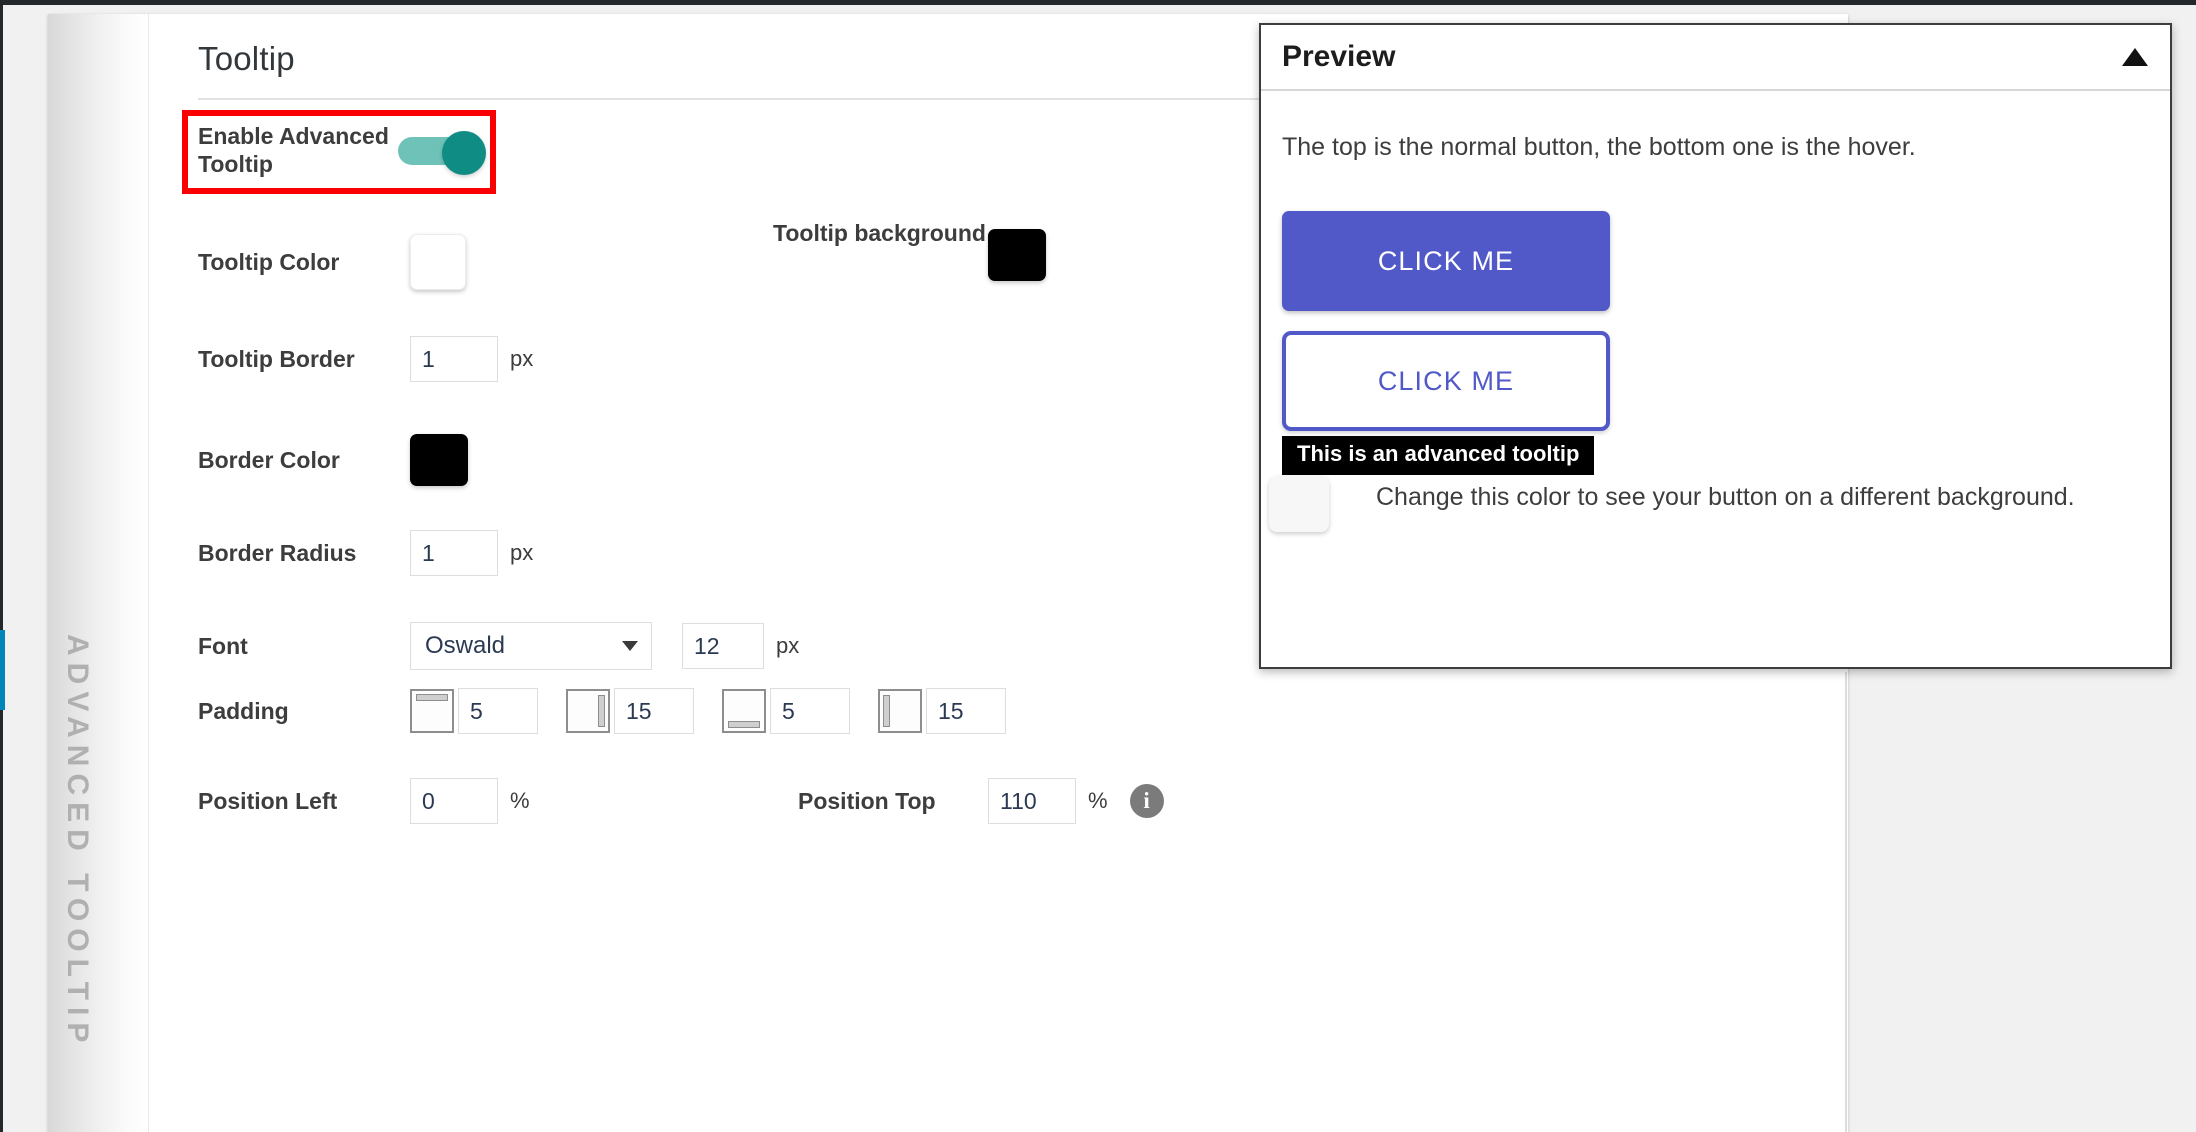 The image size is (2196, 1132). Describe the element at coordinates (1446, 261) in the screenshot. I see `preview-normal-button: CLICK ME` at that location.